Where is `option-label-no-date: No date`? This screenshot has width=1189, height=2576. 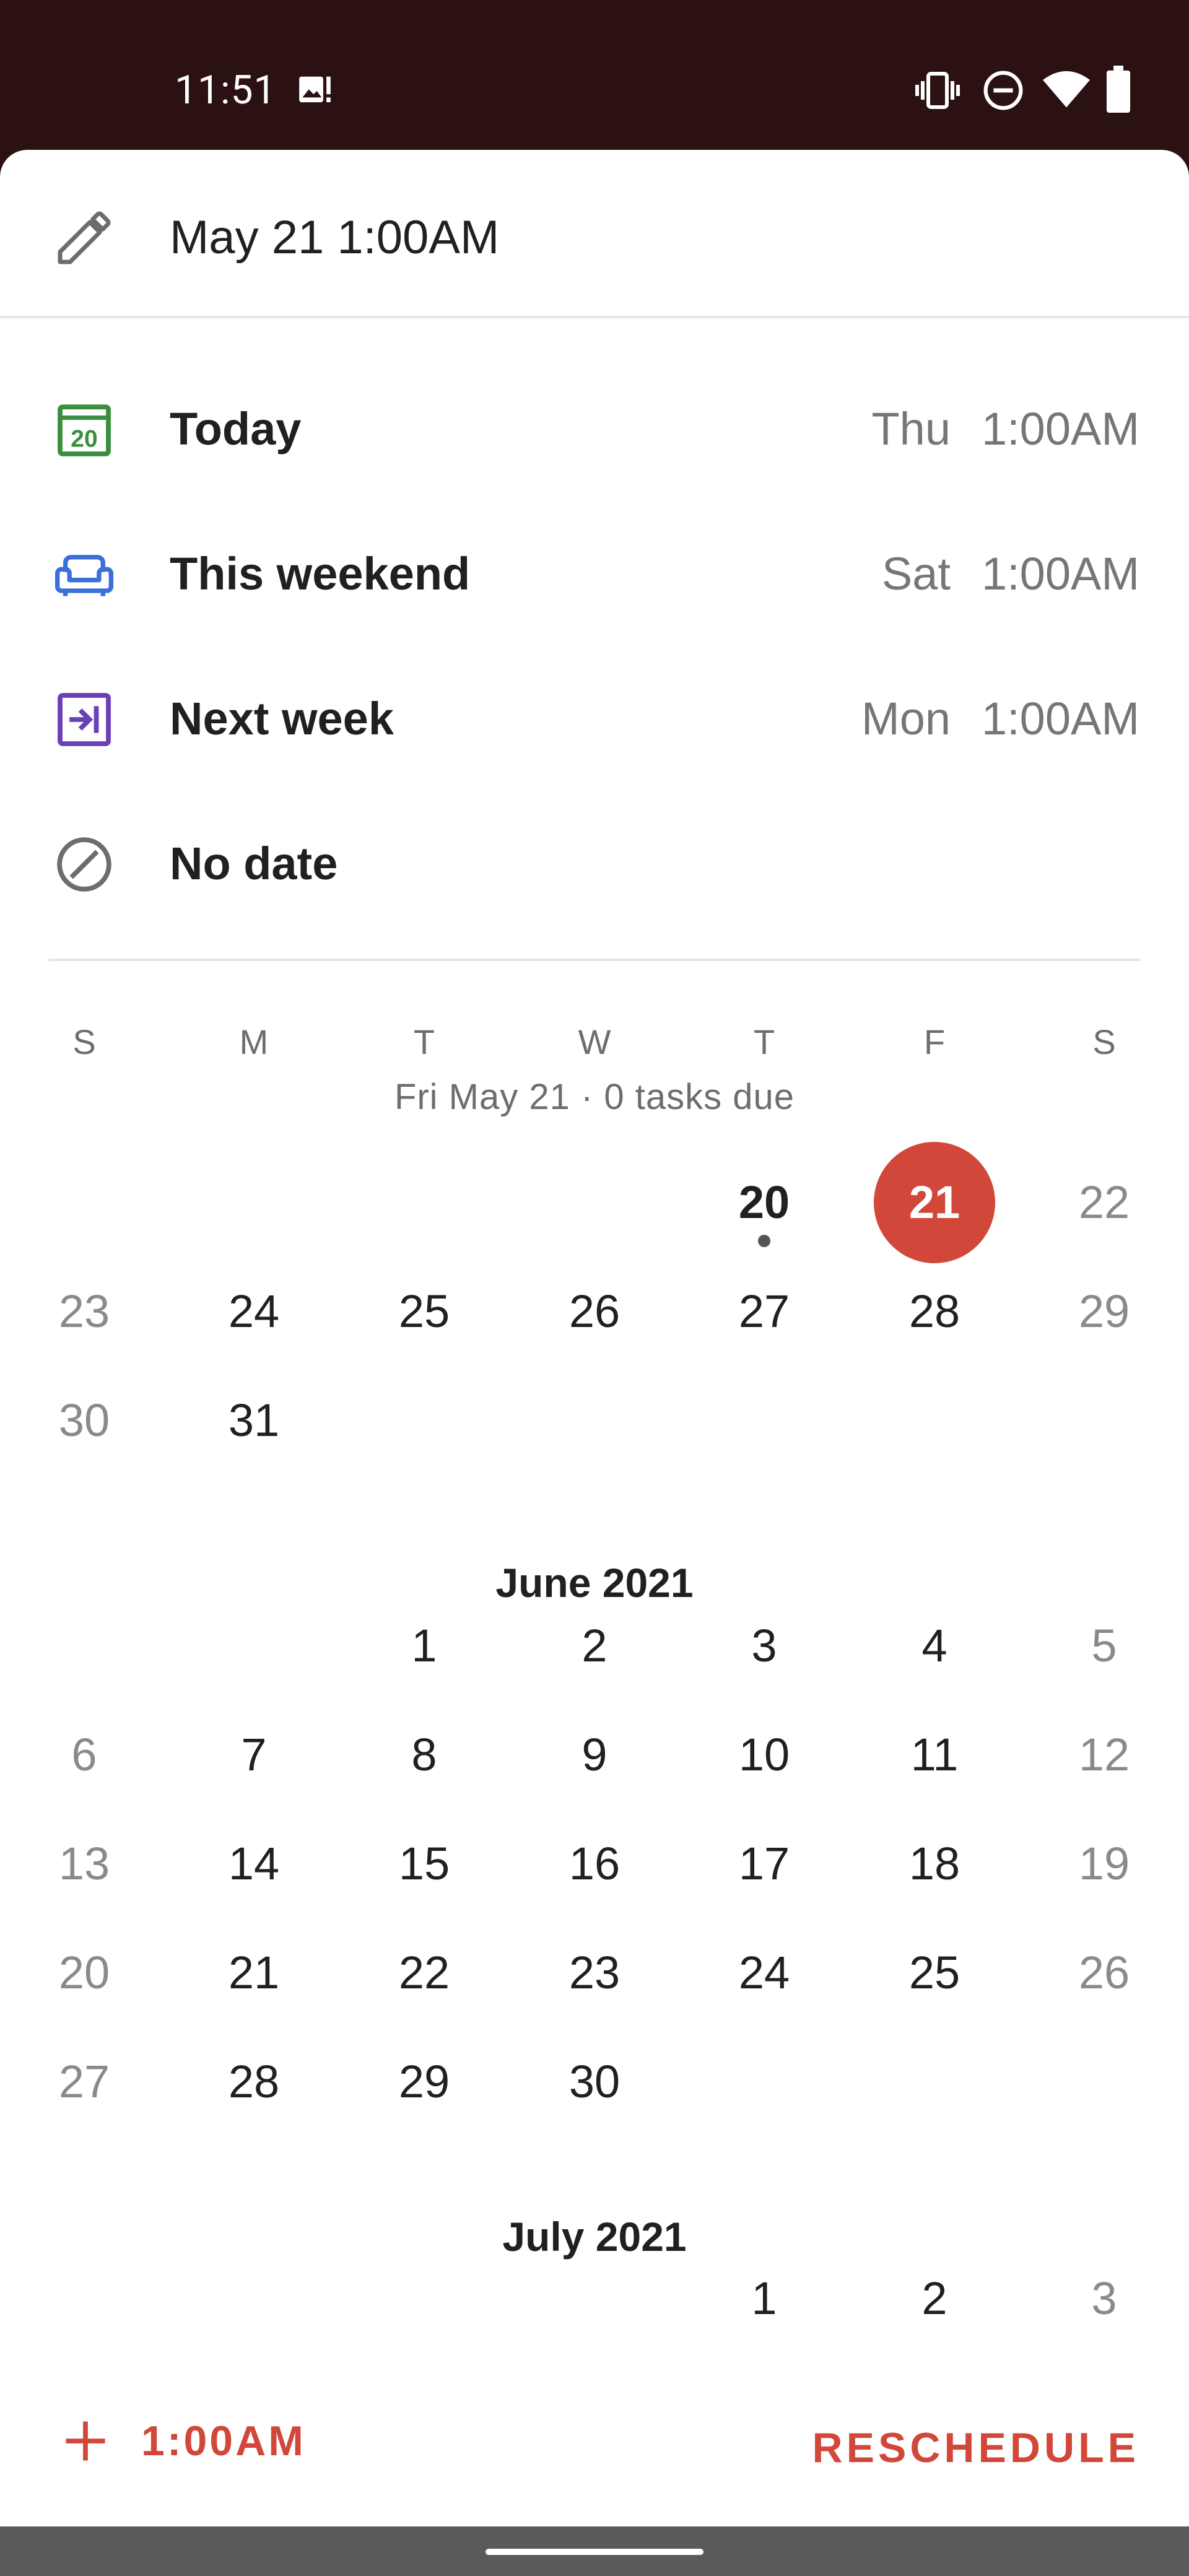
option-label-no-date: No date is located at coordinates (254, 863).